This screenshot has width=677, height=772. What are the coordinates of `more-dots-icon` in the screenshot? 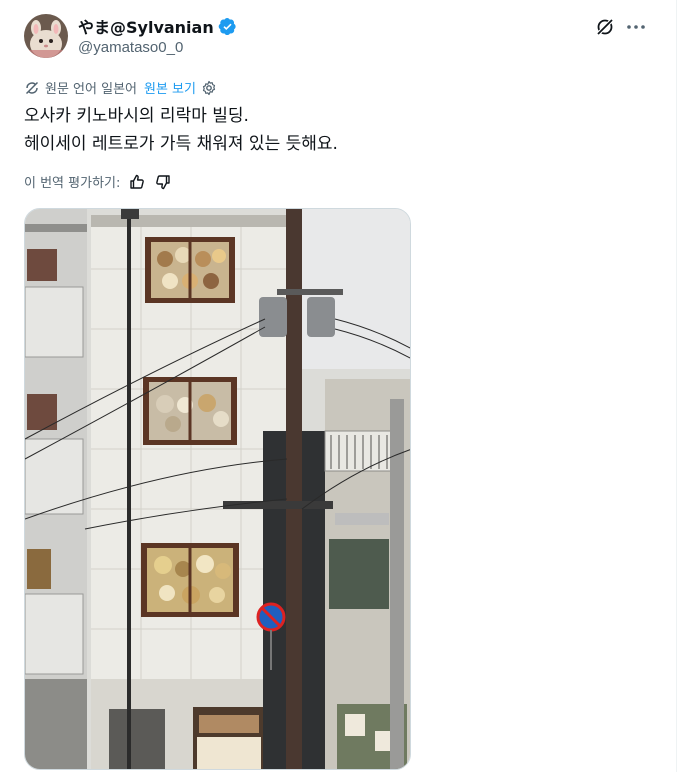 It's located at (636, 27).